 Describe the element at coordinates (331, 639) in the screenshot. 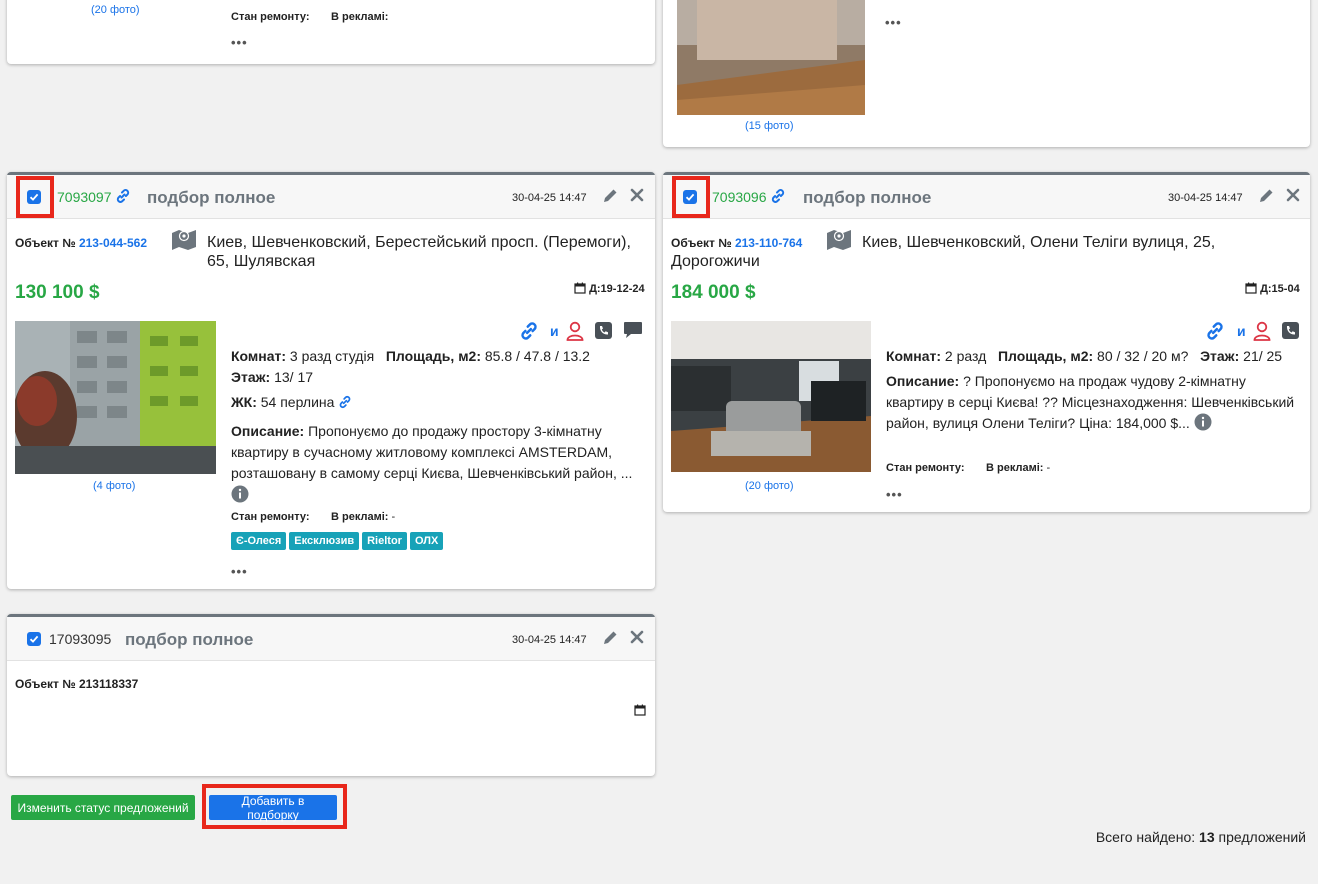

I see `card-header: 17093095 подбор полное 30-04-25 14:47` at that location.